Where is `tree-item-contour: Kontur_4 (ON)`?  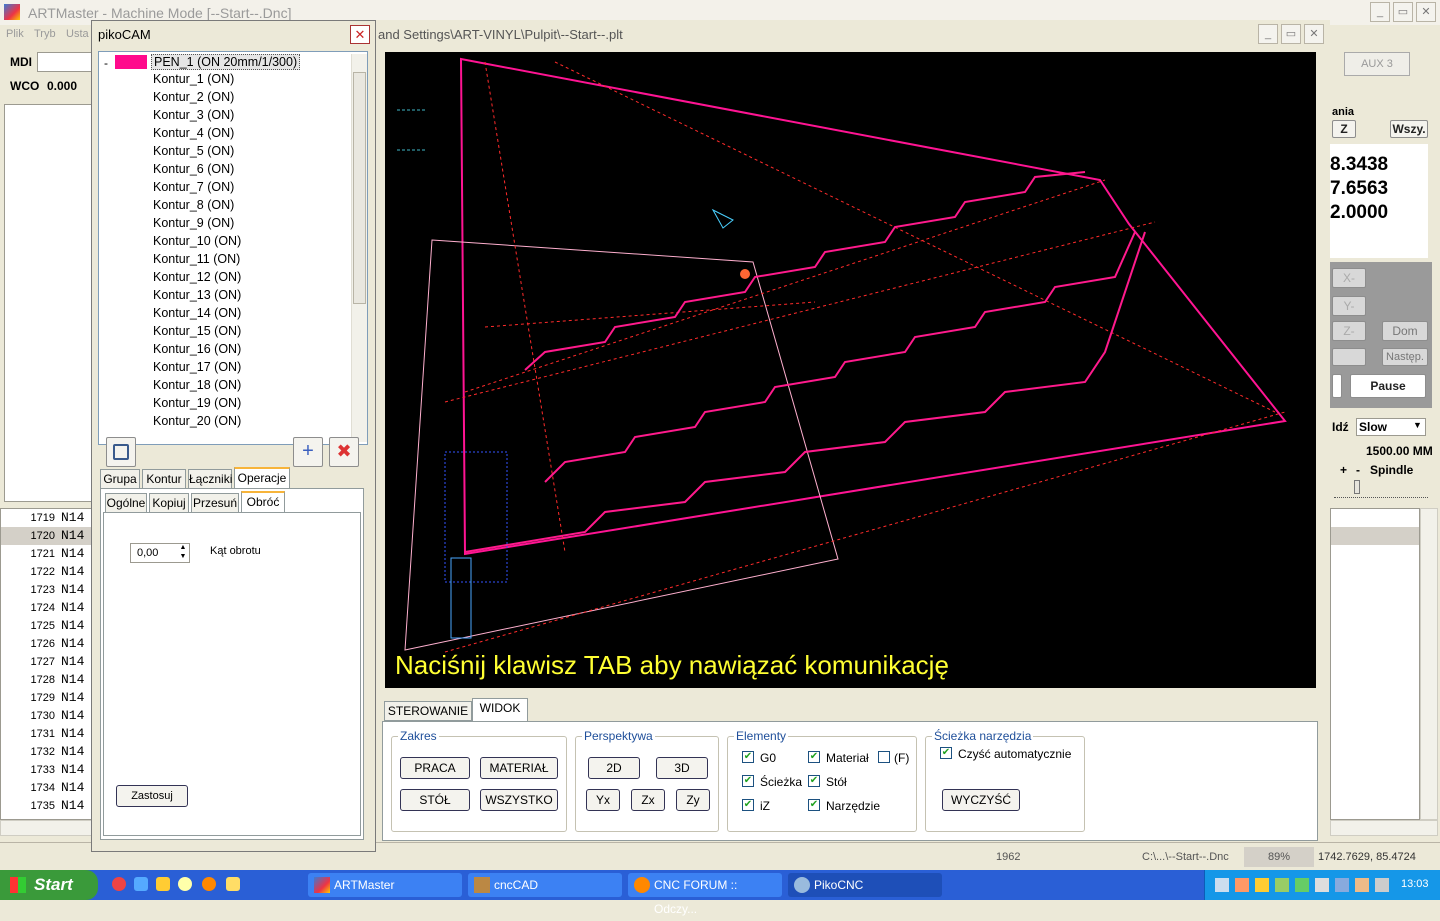 tree-item-contour: Kontur_4 (ON) is located at coordinates (193, 133).